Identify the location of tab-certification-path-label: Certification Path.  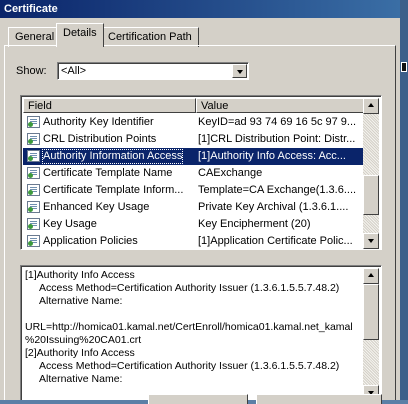
(150, 37).